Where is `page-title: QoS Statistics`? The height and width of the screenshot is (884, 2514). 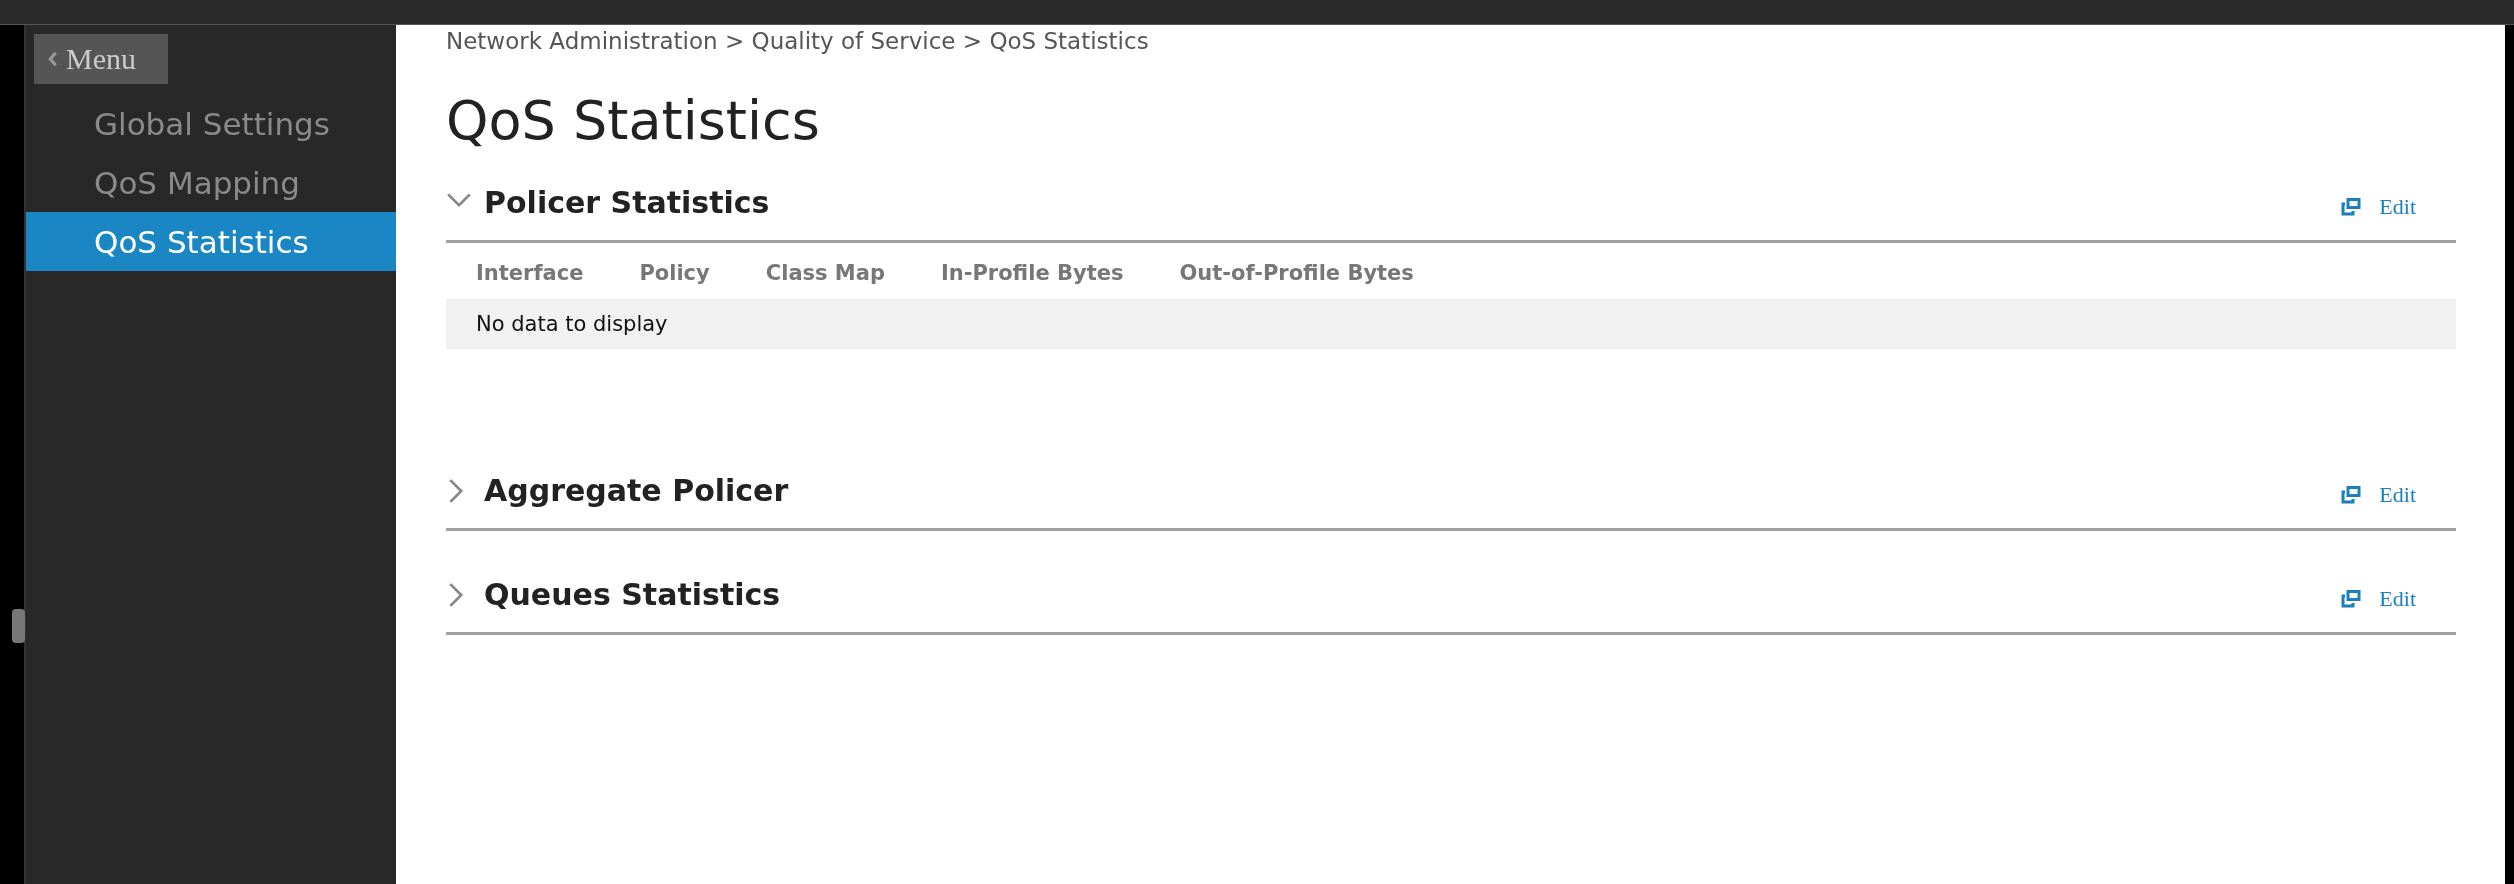 page-title: QoS Statistics is located at coordinates (633, 121).